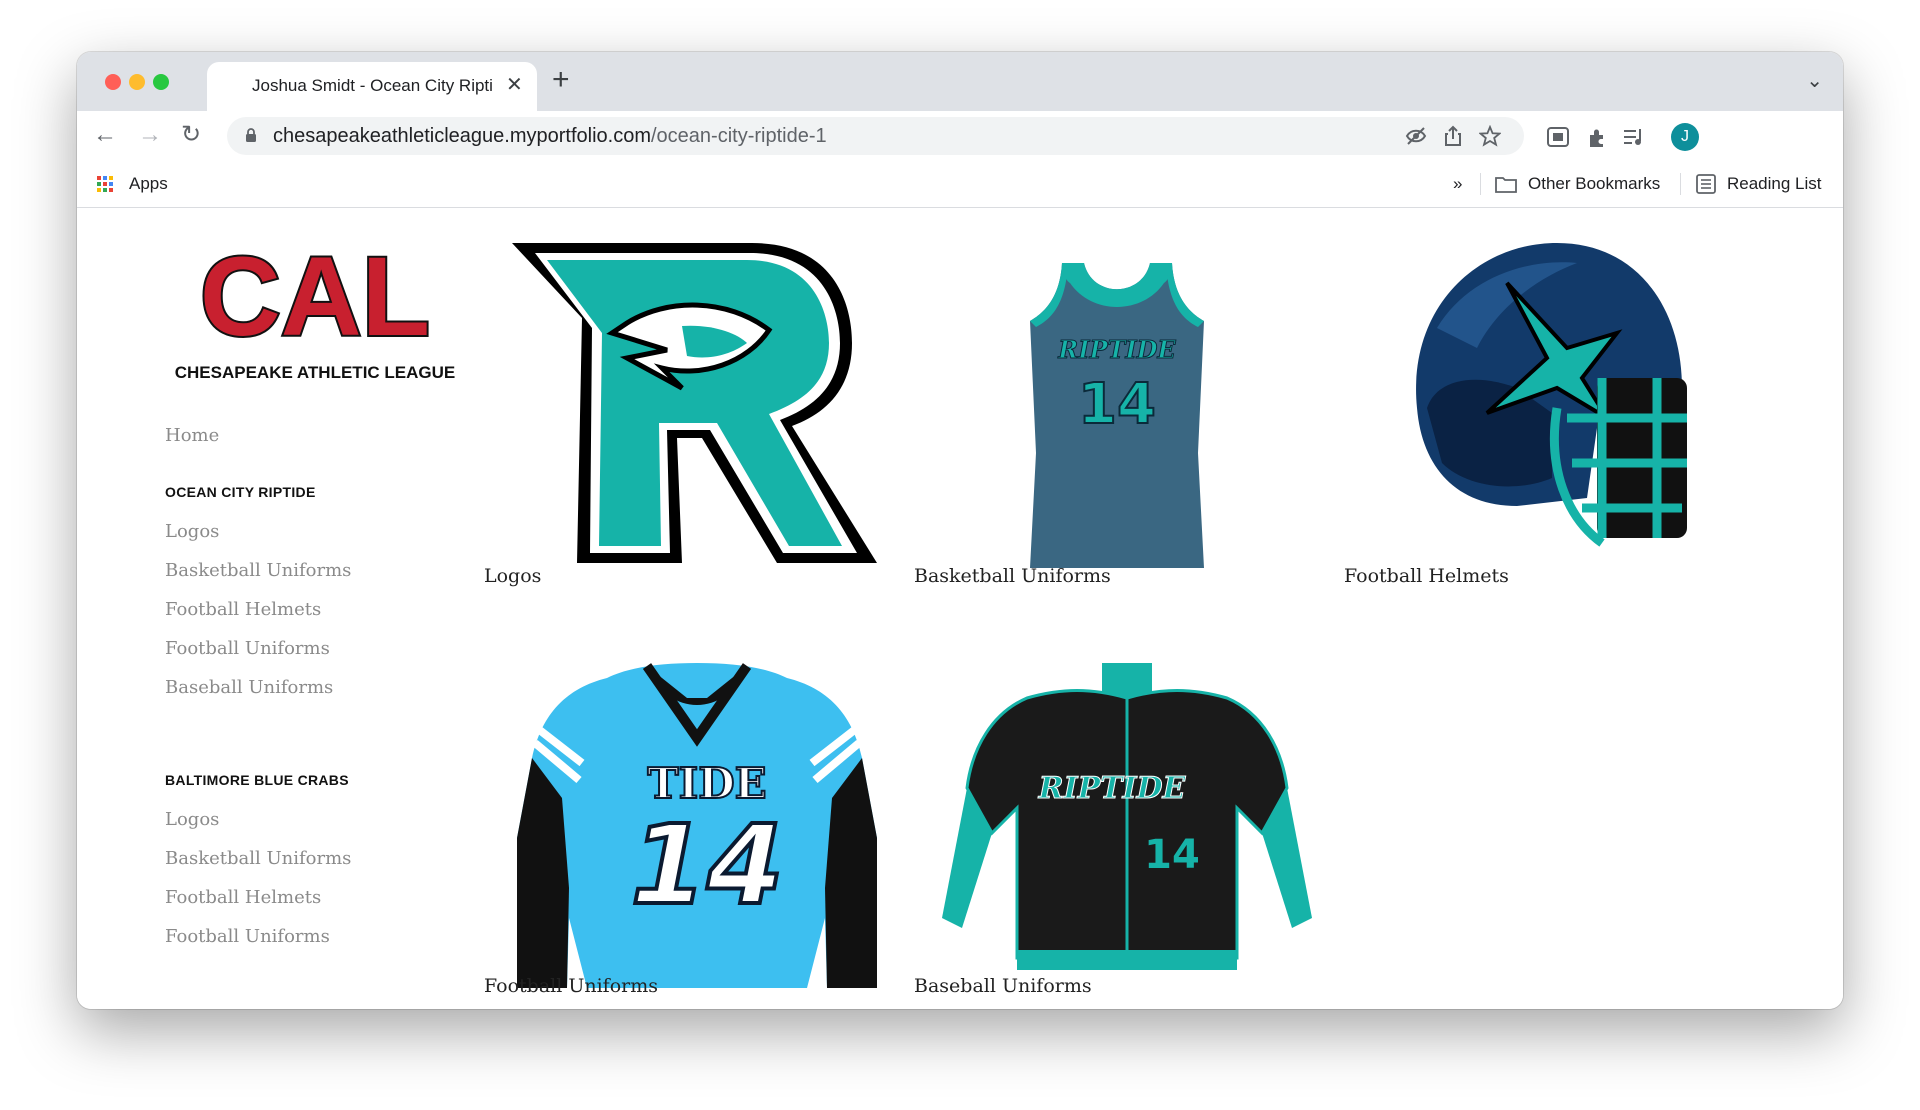 The height and width of the screenshot is (1110, 1920). What do you see at coordinates (1506, 185) in the screenshot?
I see `folder-icon` at bounding box center [1506, 185].